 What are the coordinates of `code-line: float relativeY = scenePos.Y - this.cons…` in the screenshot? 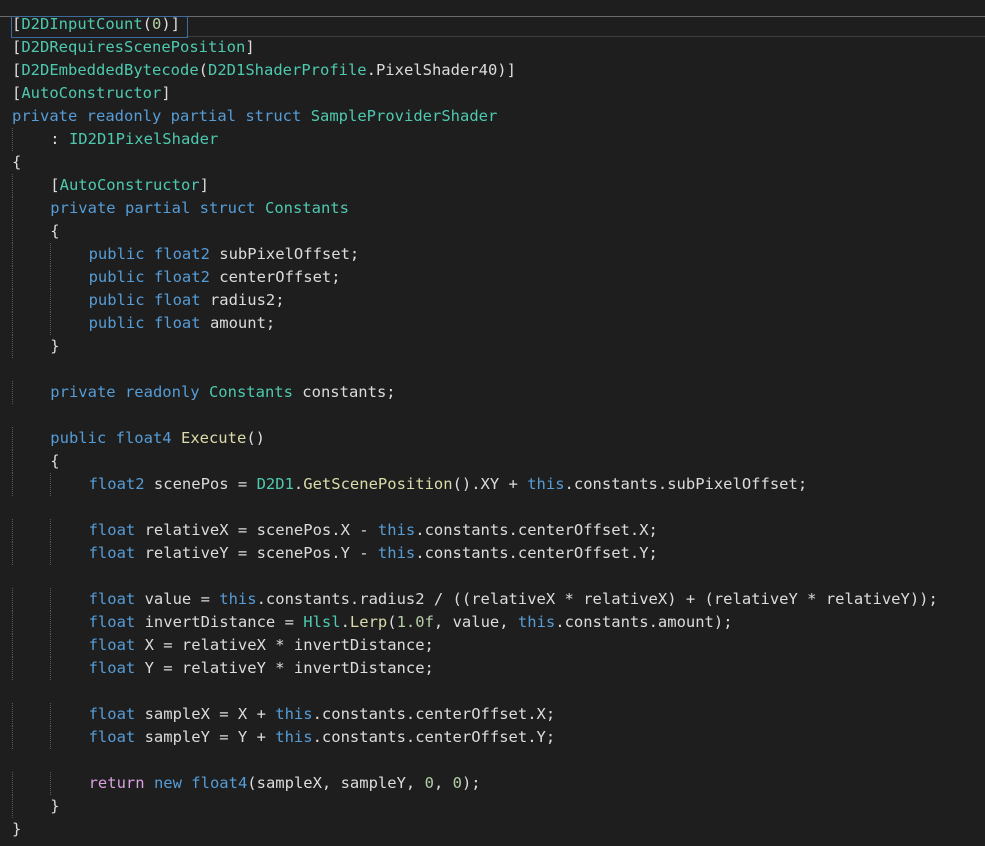 It's located at (475, 553).